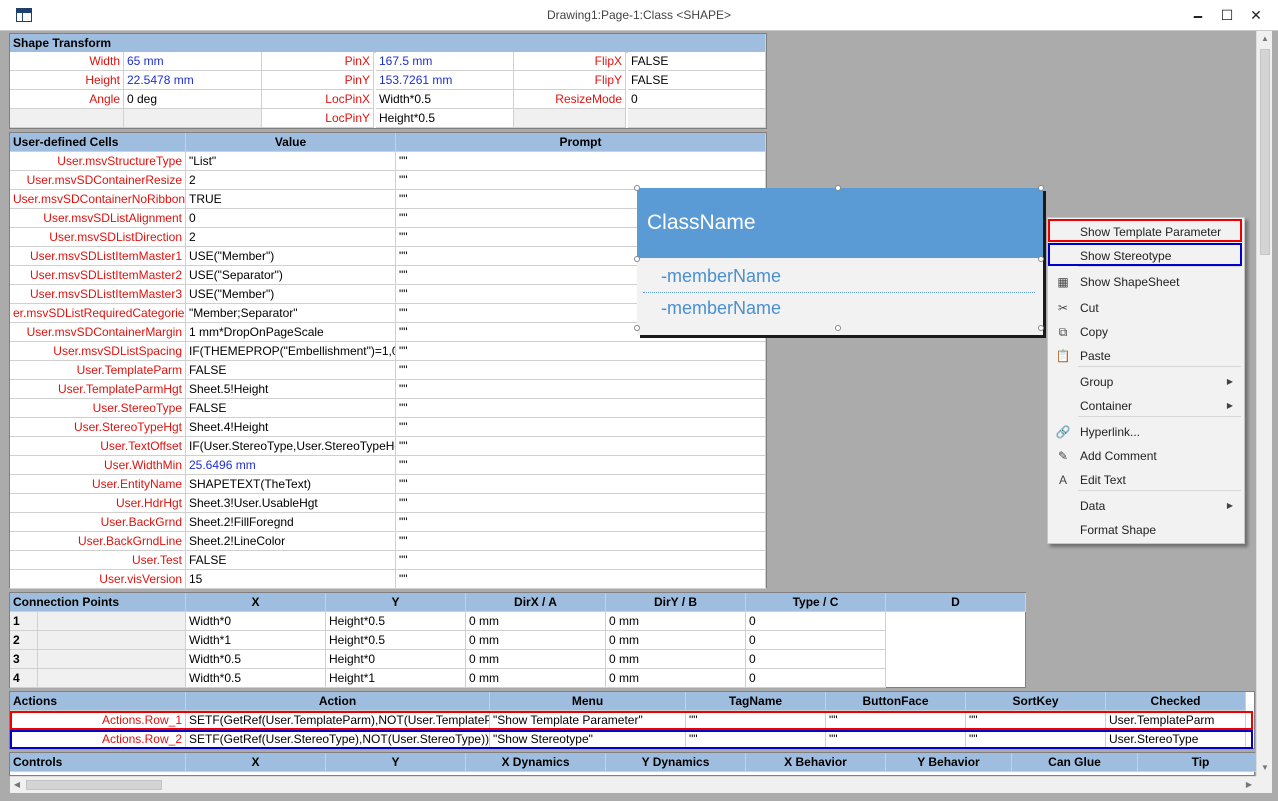  What do you see at coordinates (396, 659) in the screenshot?
I see `cell-value: Height*0` at bounding box center [396, 659].